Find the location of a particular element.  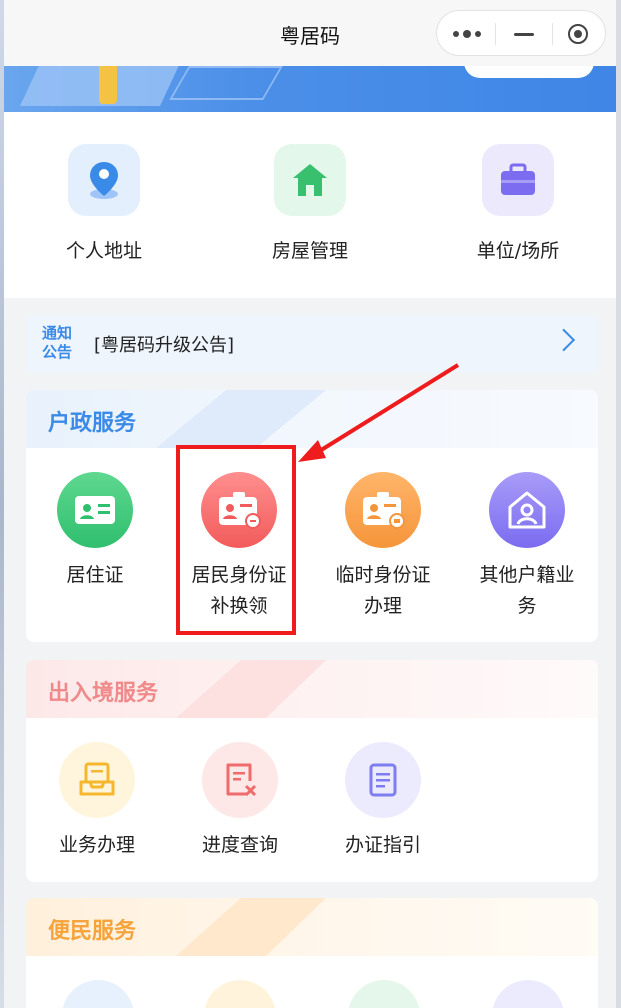

quick-item-unit: 单位/场所 is located at coordinates (518, 203).